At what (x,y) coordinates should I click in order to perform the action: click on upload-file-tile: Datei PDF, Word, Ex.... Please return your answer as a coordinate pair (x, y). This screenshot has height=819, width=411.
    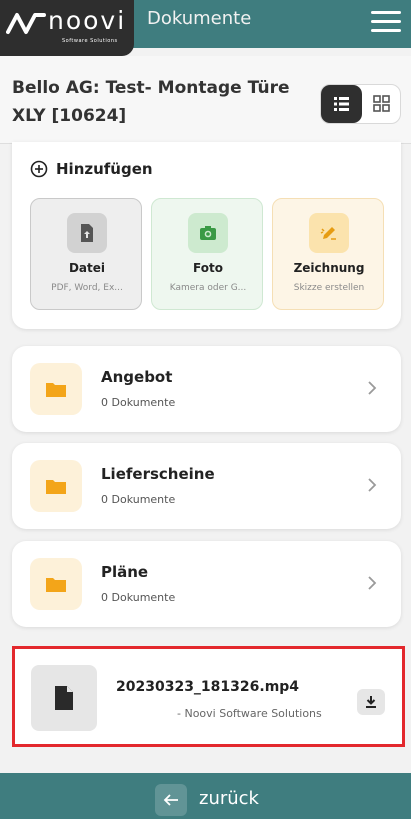
    Looking at the image, I should click on (86, 254).